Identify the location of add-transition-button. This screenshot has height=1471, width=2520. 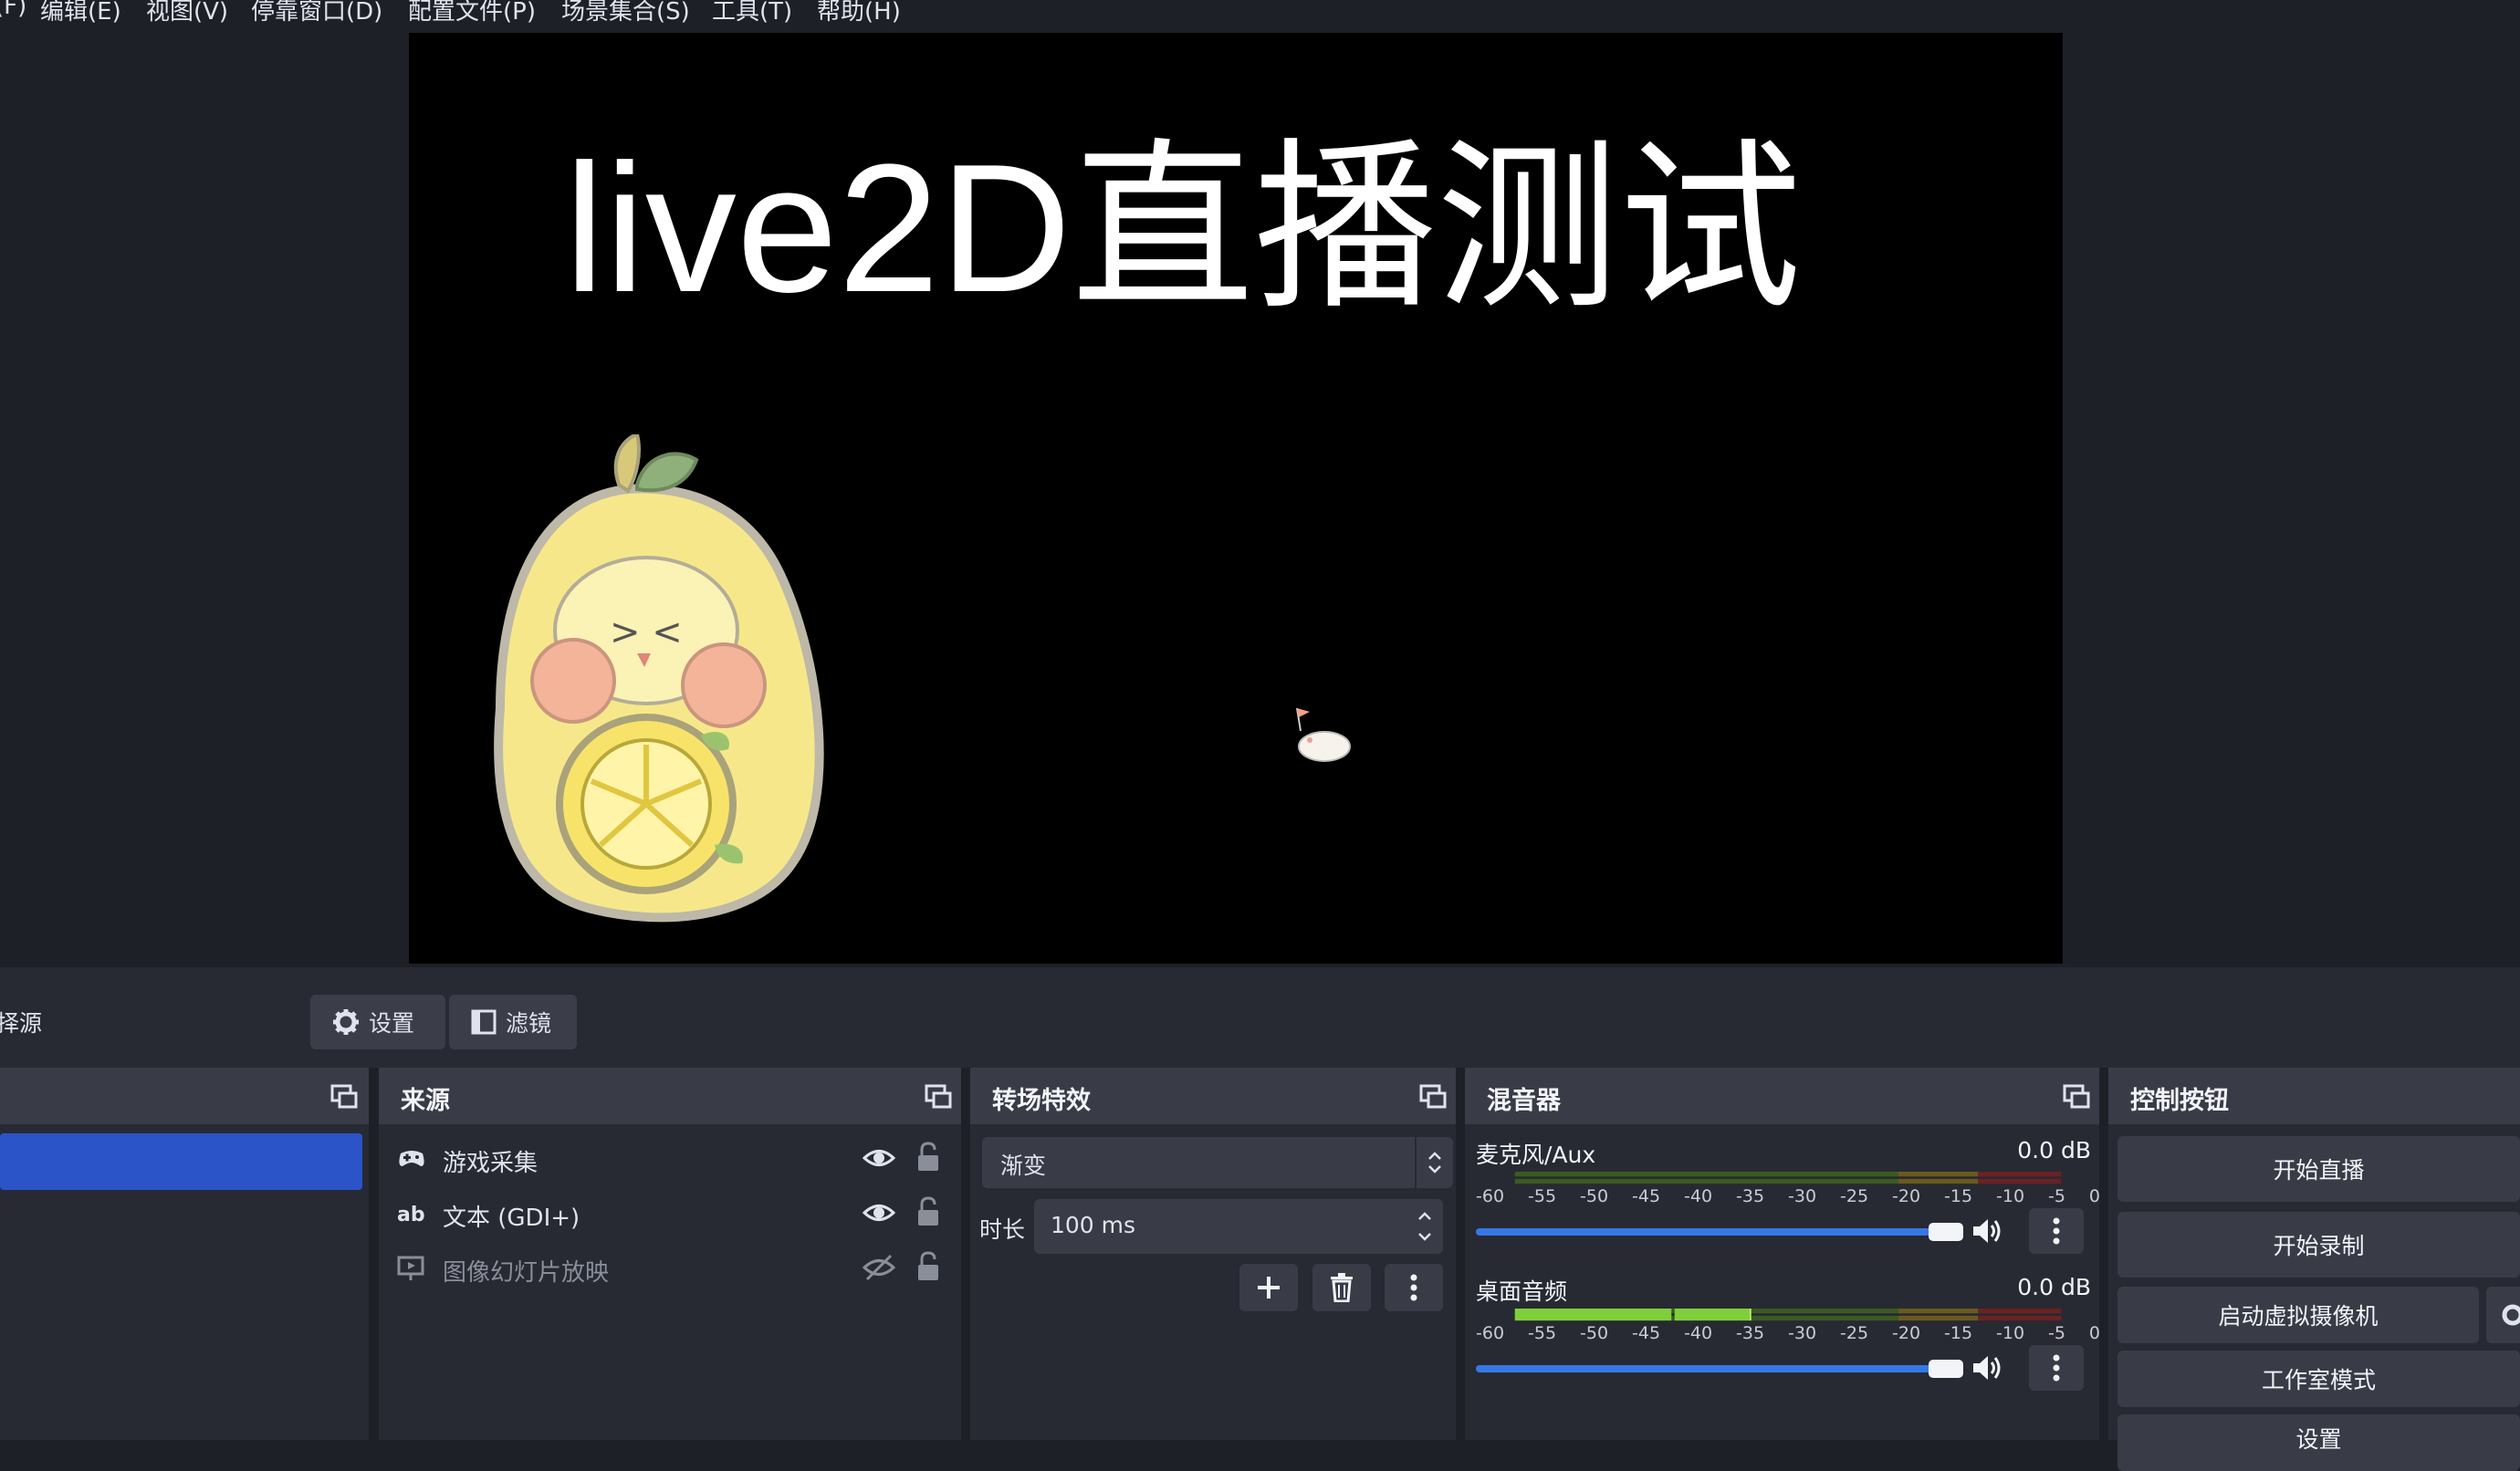
(1269, 1287).